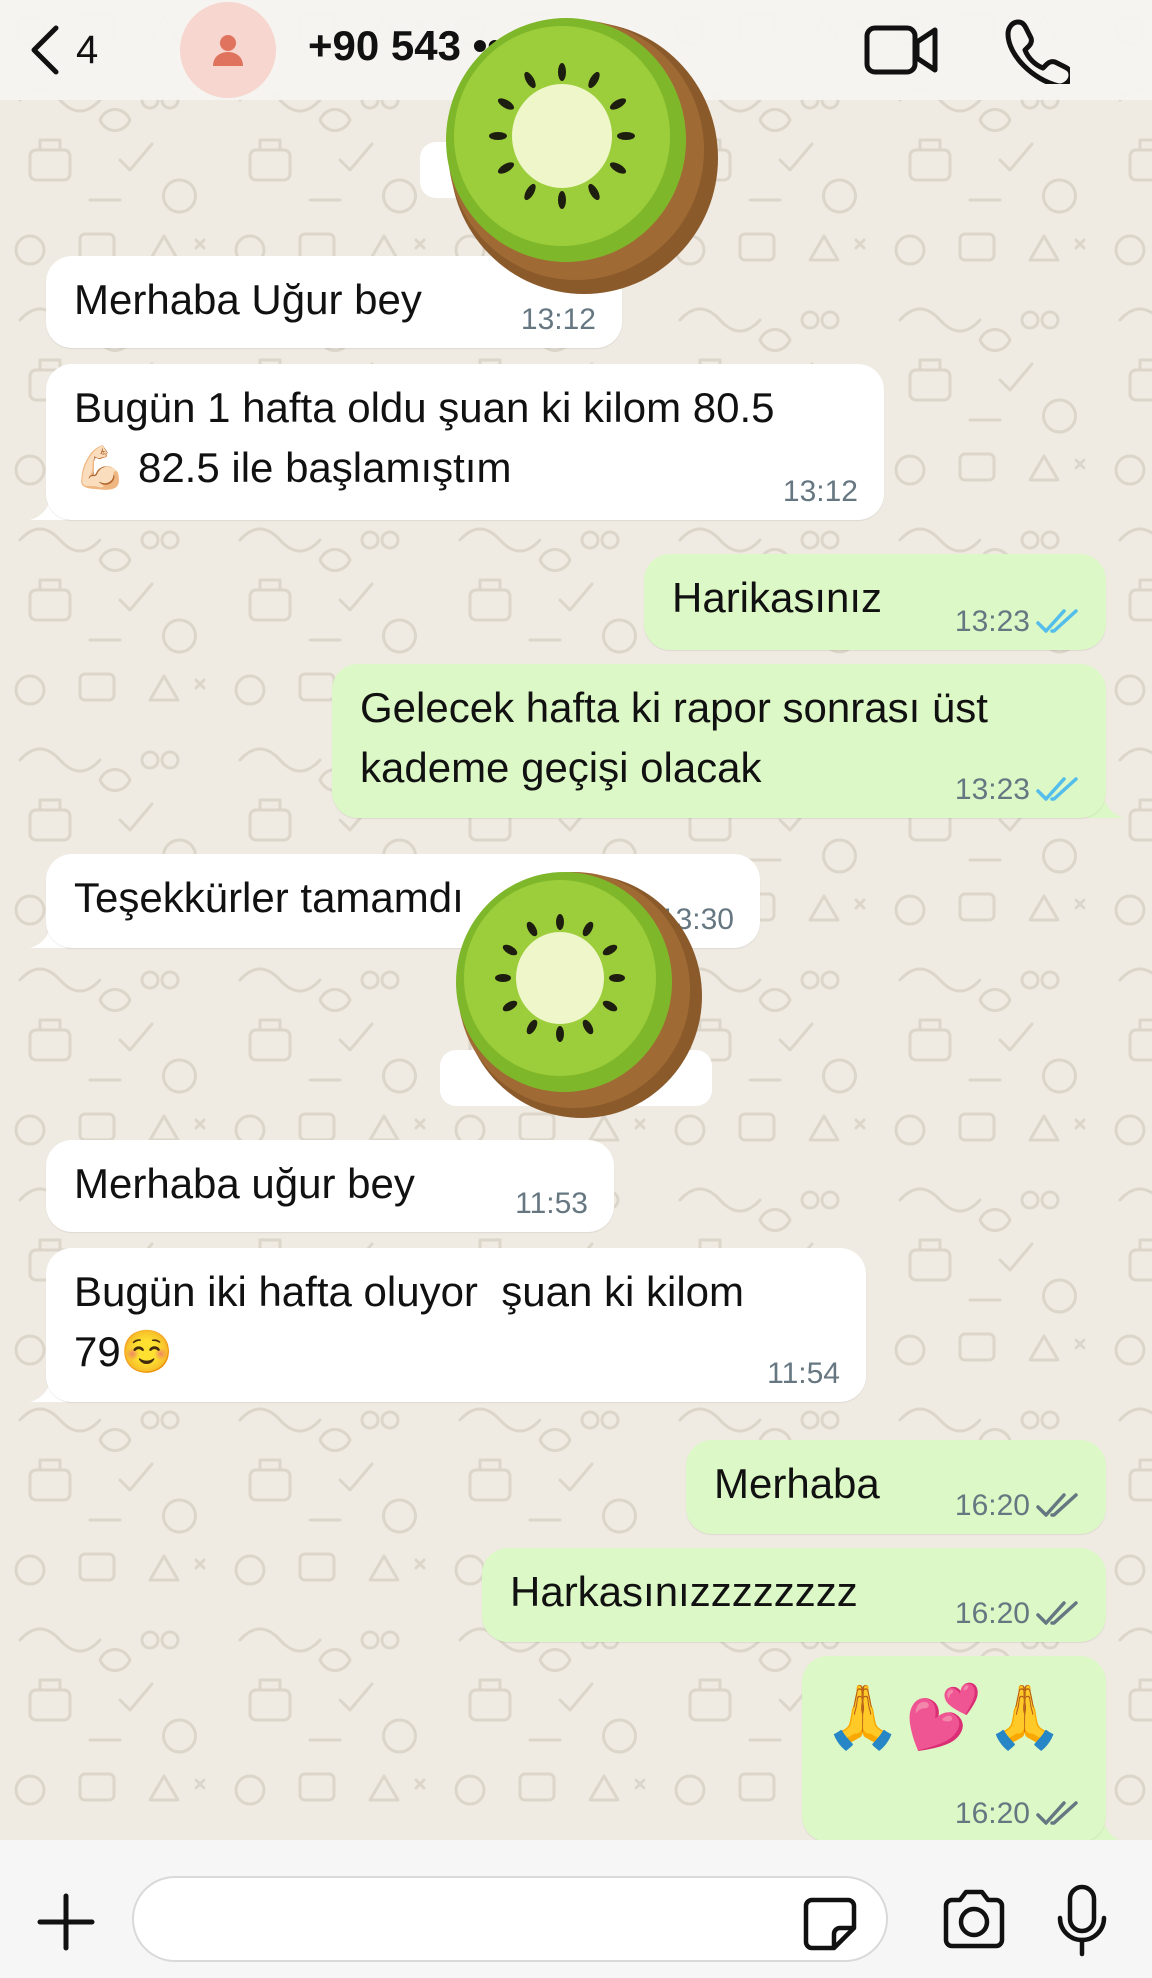 The width and height of the screenshot is (1152, 1978). Describe the element at coordinates (244, 1183) in the screenshot. I see `message-text: Merhaba uğur bey` at that location.